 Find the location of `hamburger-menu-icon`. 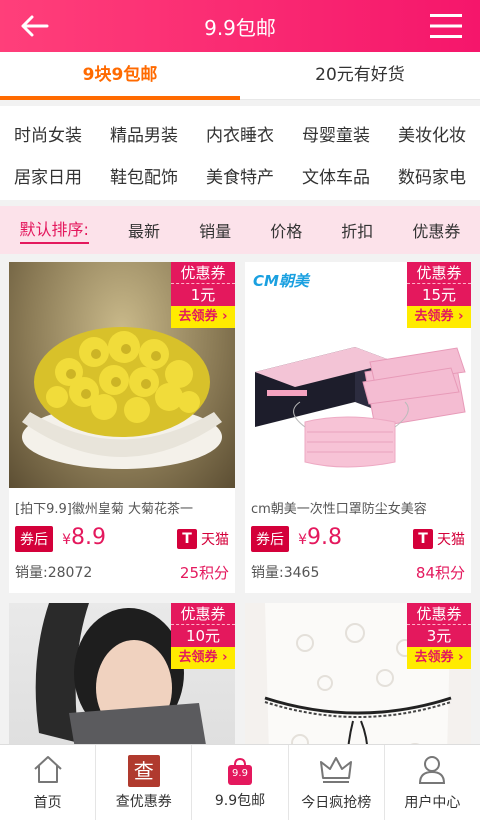

hamburger-menu-icon is located at coordinates (446, 26).